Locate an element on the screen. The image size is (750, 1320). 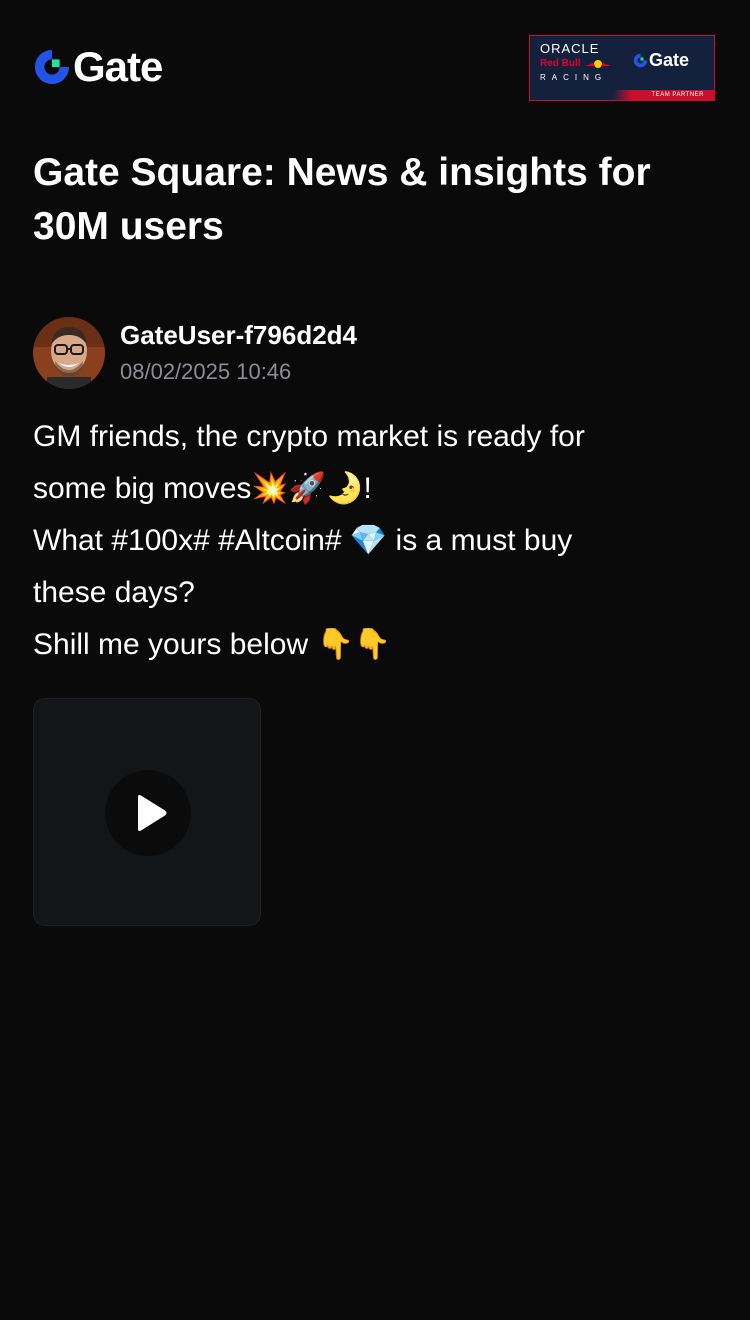
redbull-label: Red Bull is located at coordinates (579, 64).